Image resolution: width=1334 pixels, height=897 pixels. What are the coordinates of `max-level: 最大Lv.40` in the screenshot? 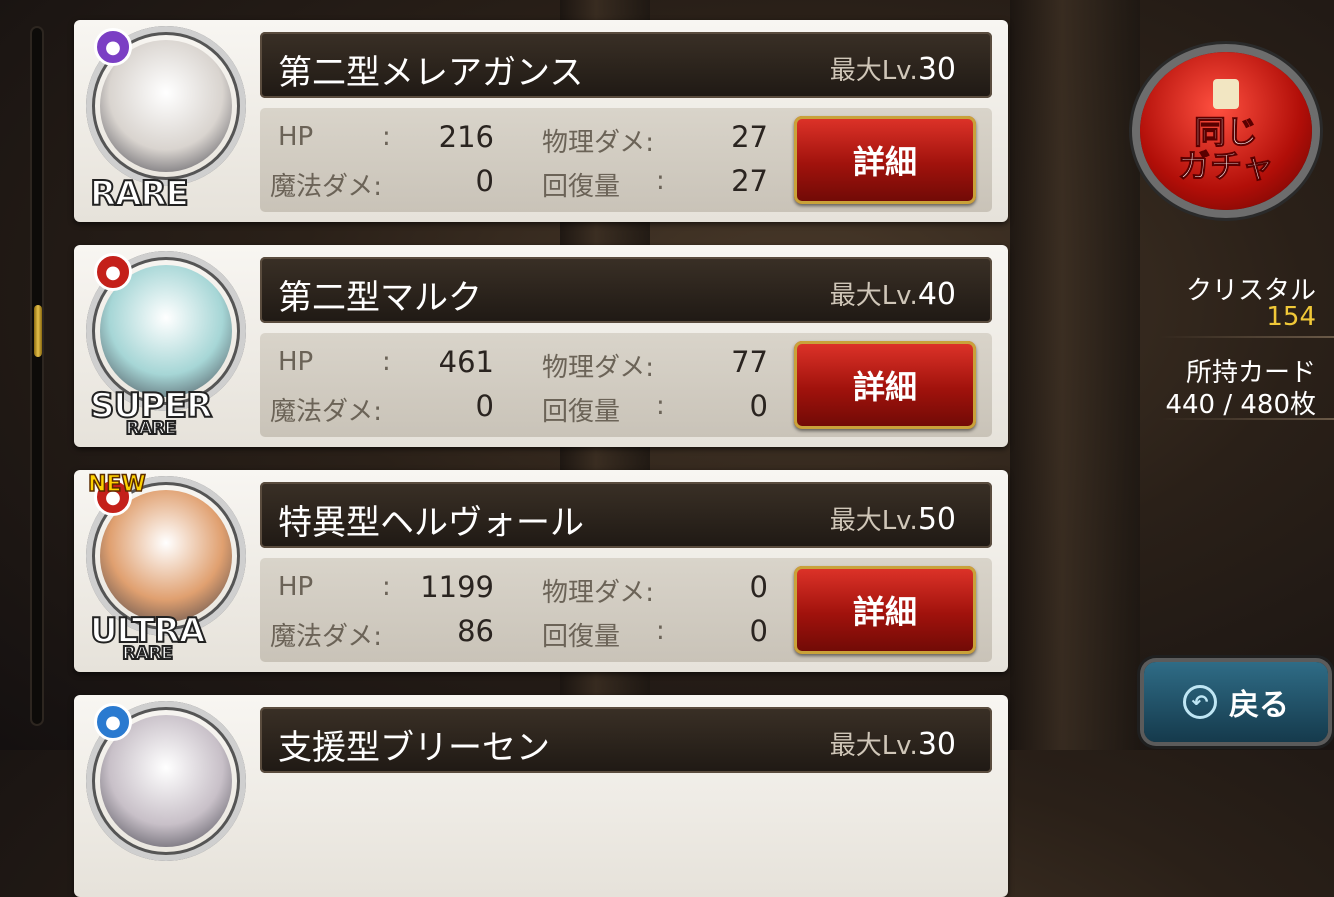 It's located at (893, 293).